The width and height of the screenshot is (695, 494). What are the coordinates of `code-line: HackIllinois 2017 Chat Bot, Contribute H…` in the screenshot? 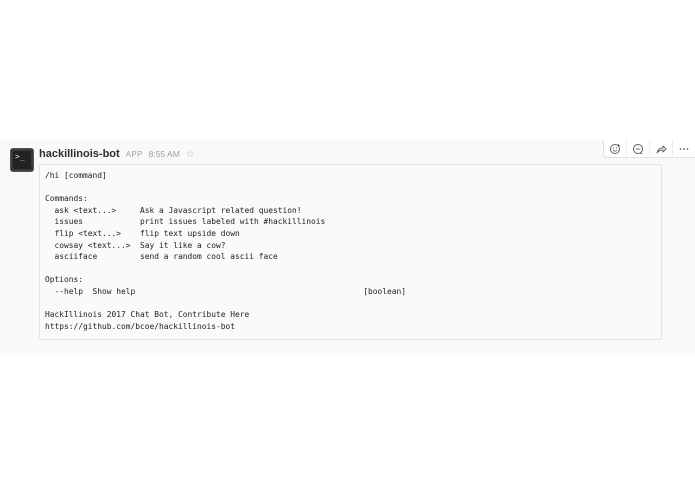 It's located at (147, 315).